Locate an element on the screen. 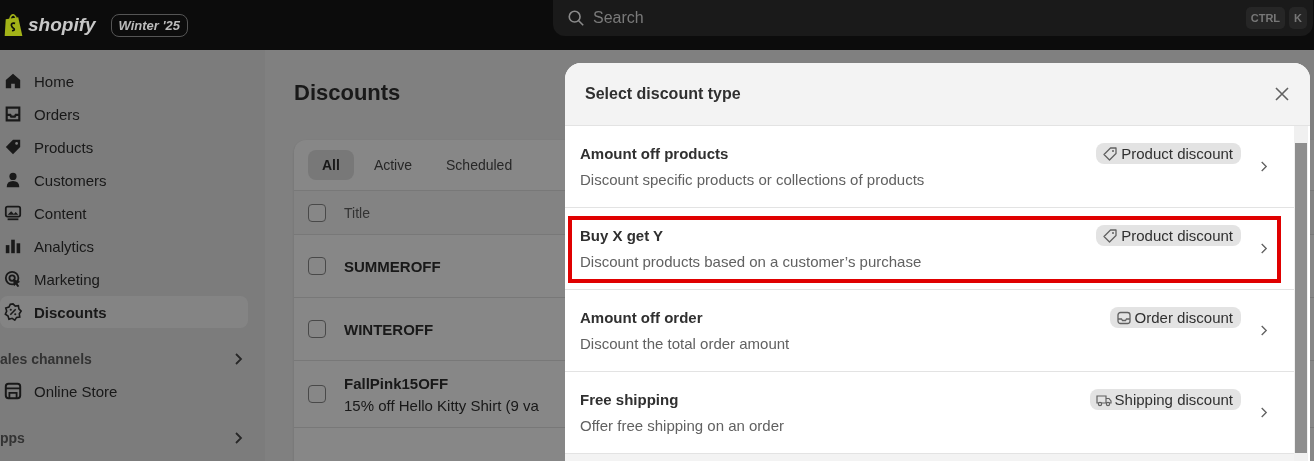 Image resolution: width=1314 pixels, height=461 pixels. home-icon is located at coordinates (13, 81).